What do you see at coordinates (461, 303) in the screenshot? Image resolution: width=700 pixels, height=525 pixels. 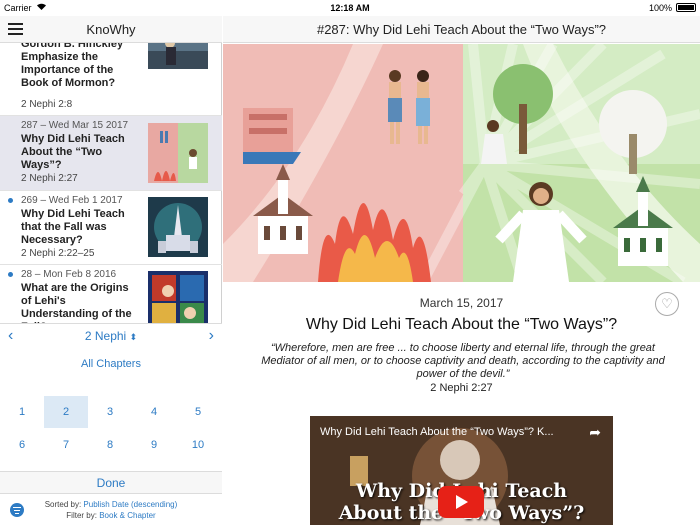 I see `article-date: March 15, 2017` at bounding box center [461, 303].